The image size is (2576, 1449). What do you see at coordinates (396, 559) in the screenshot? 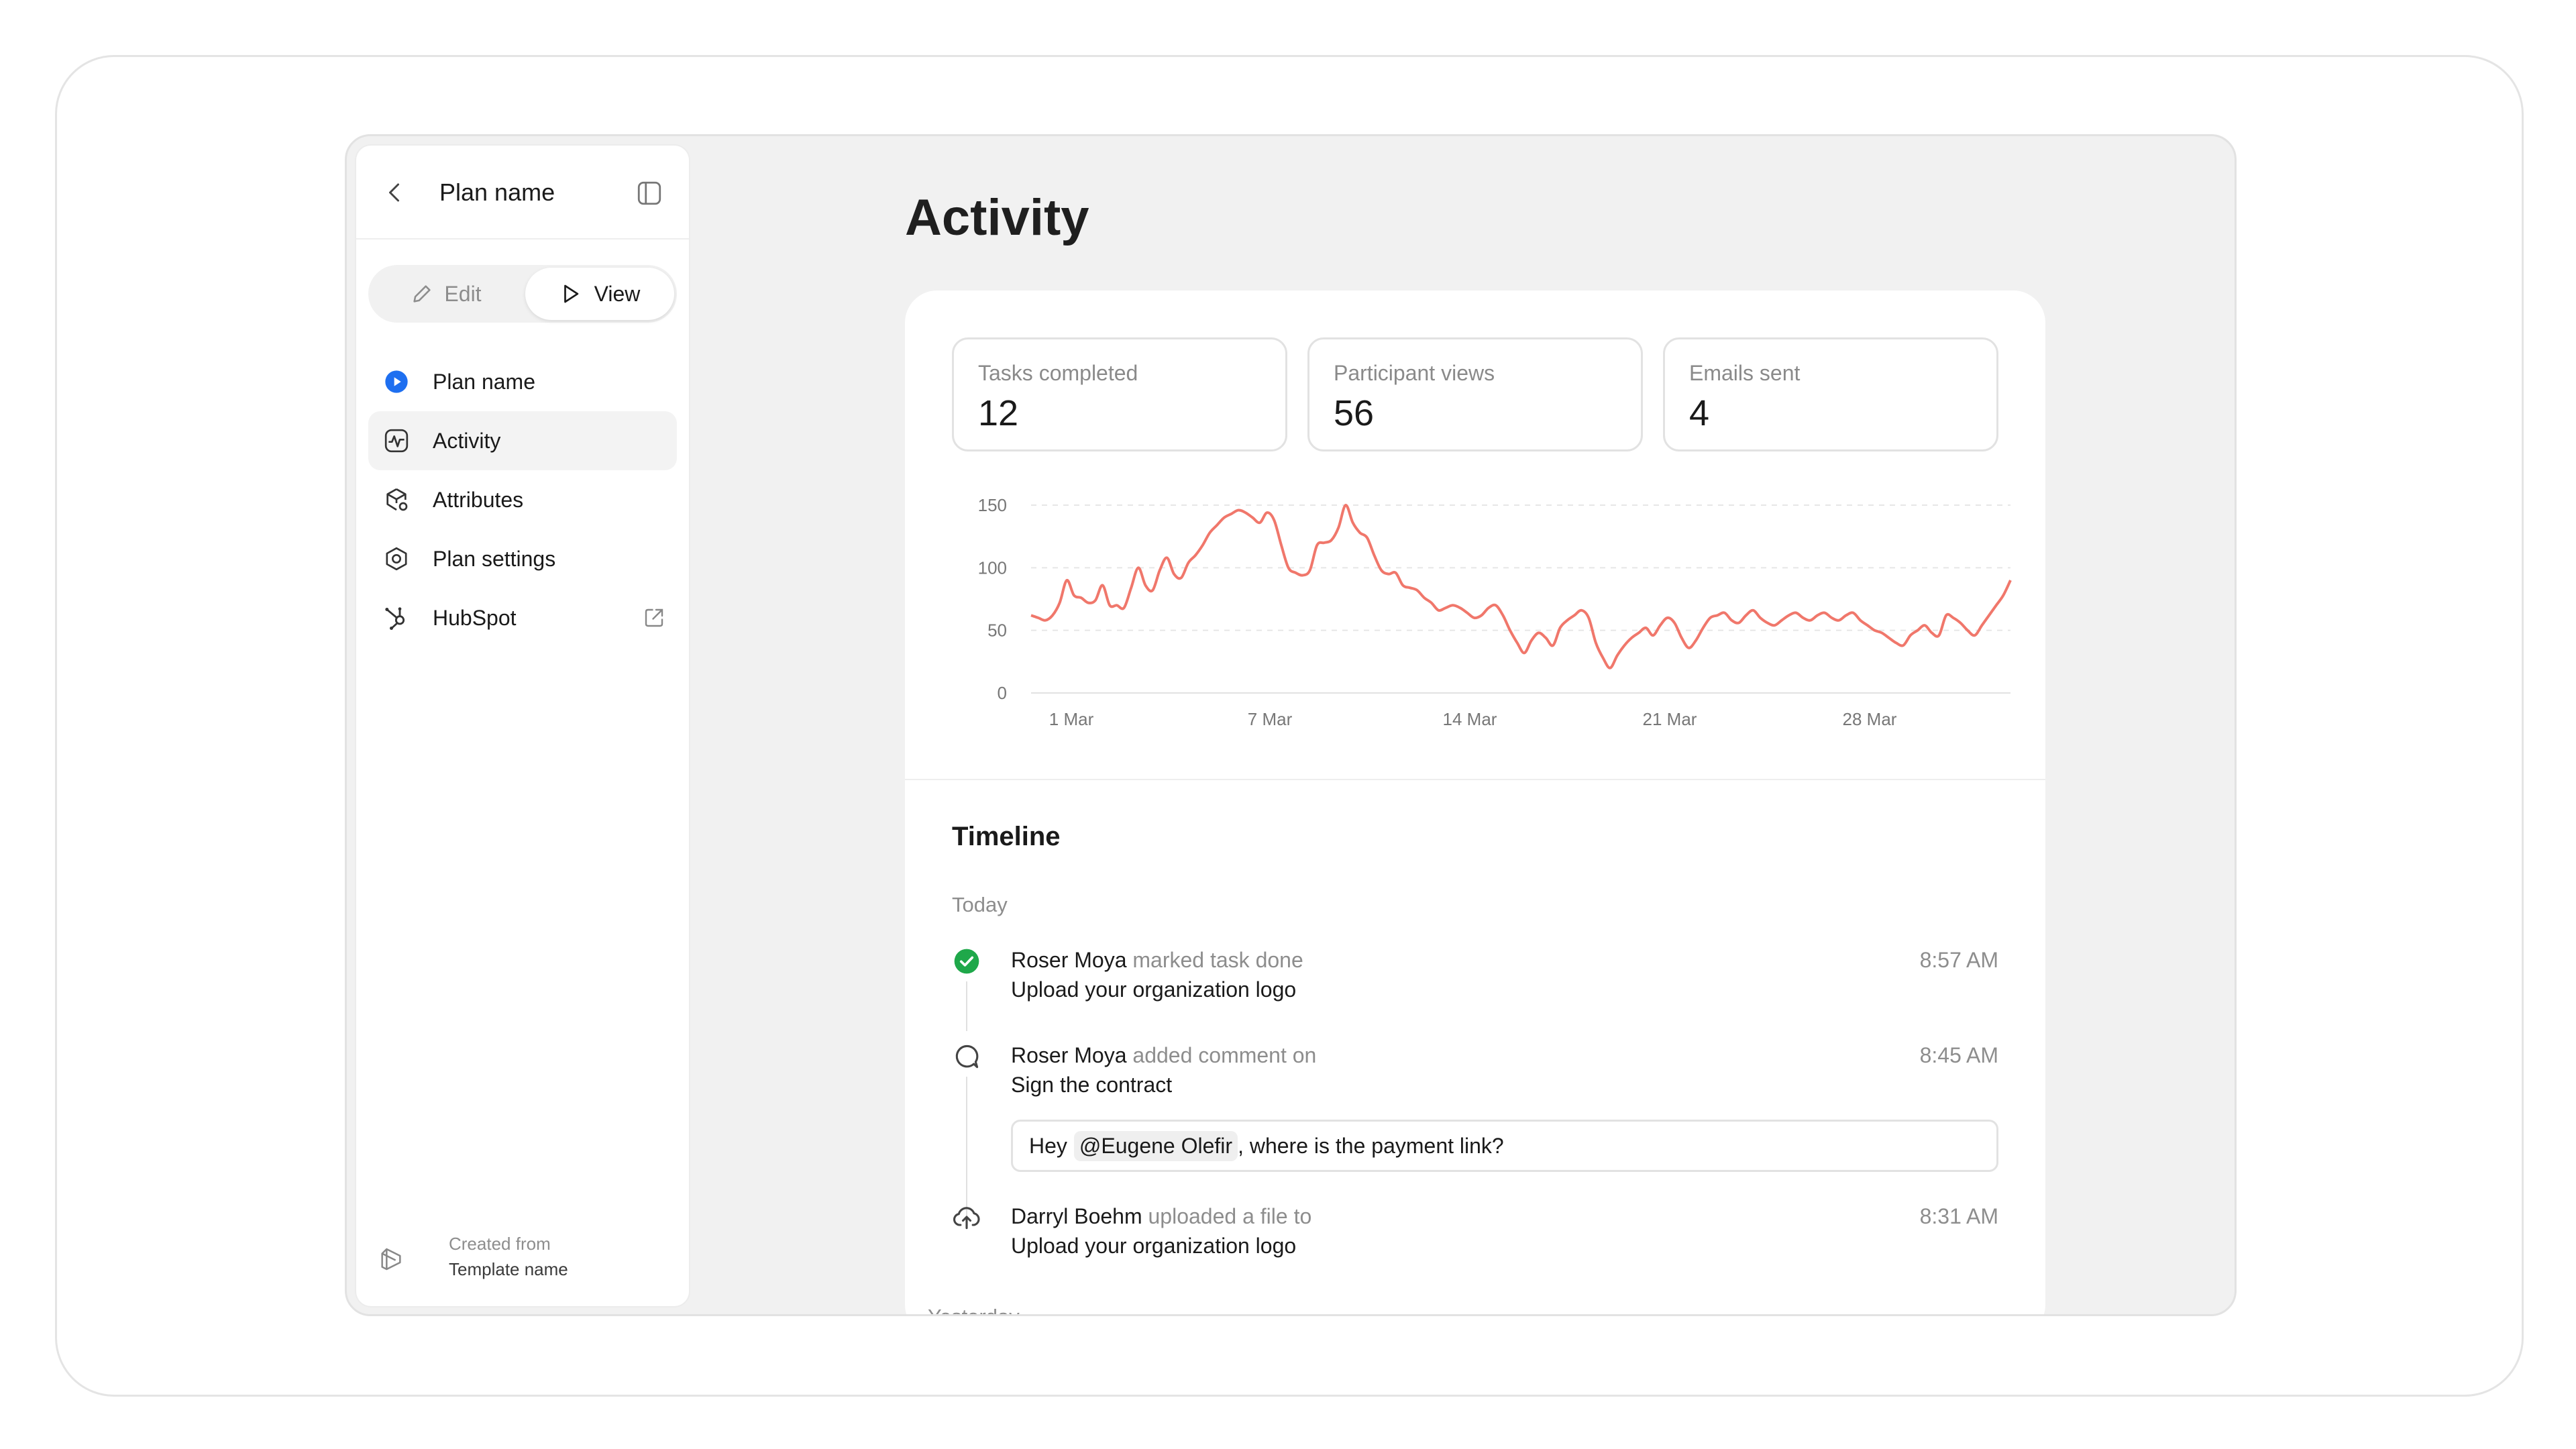
I see `hexagon-gear-icon` at bounding box center [396, 559].